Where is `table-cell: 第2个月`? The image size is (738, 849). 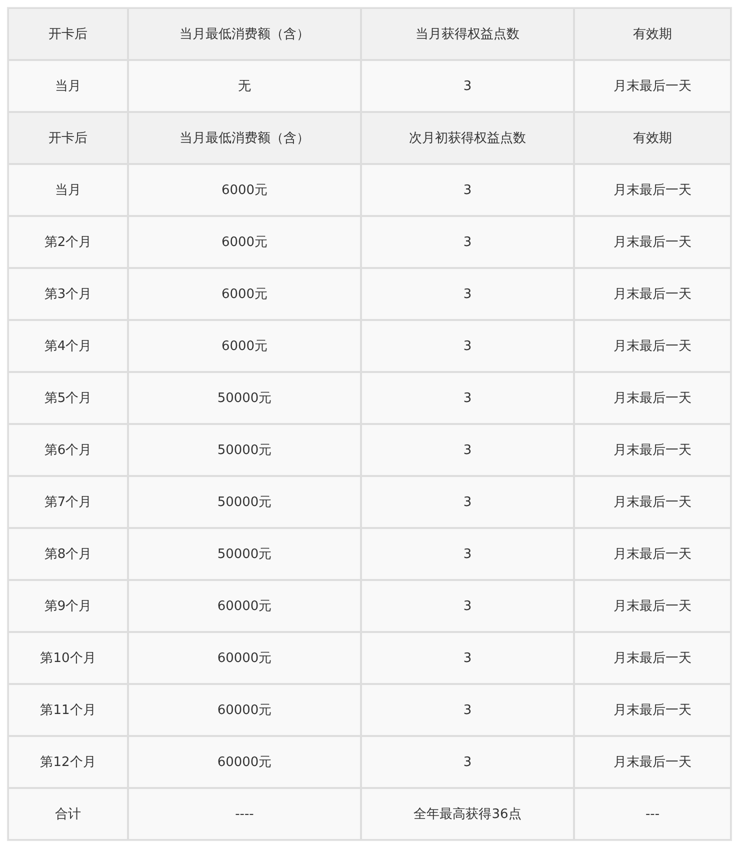 table-cell: 第2个月 is located at coordinates (68, 242).